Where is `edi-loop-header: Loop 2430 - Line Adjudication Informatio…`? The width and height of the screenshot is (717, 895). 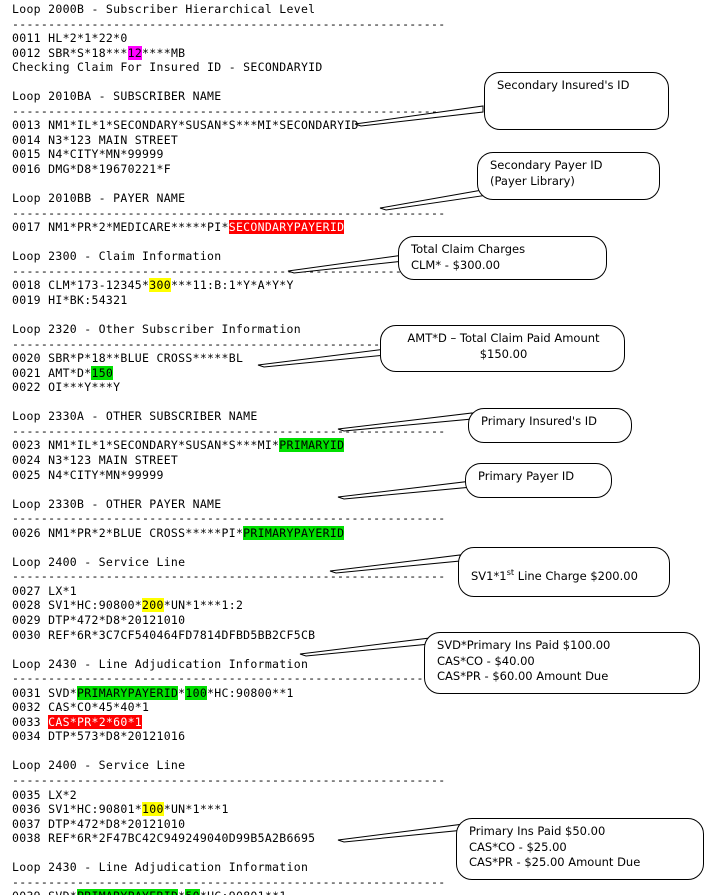
edi-loop-header: Loop 2430 - Line Adjudication Informatio… is located at coordinates (160, 867).